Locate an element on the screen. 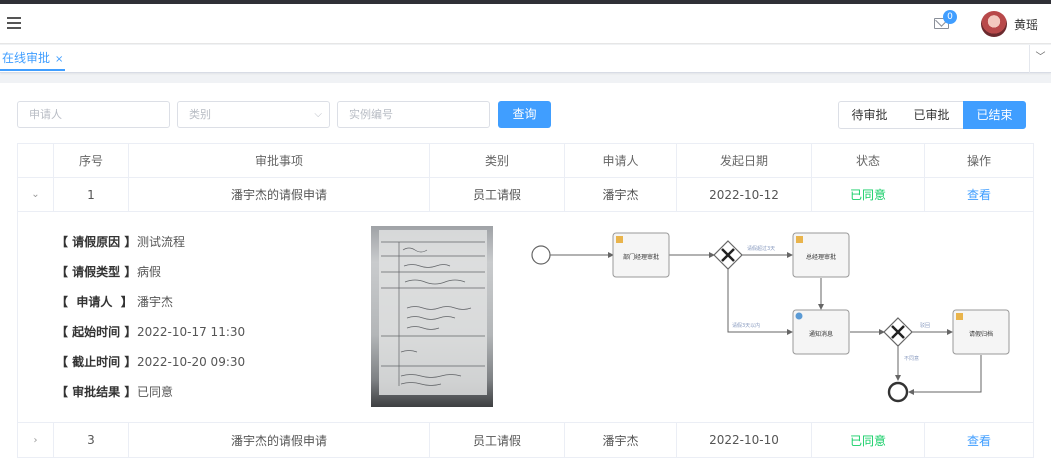 The image size is (1051, 458). detail-key: 【 起始时间 】 is located at coordinates (96, 332).